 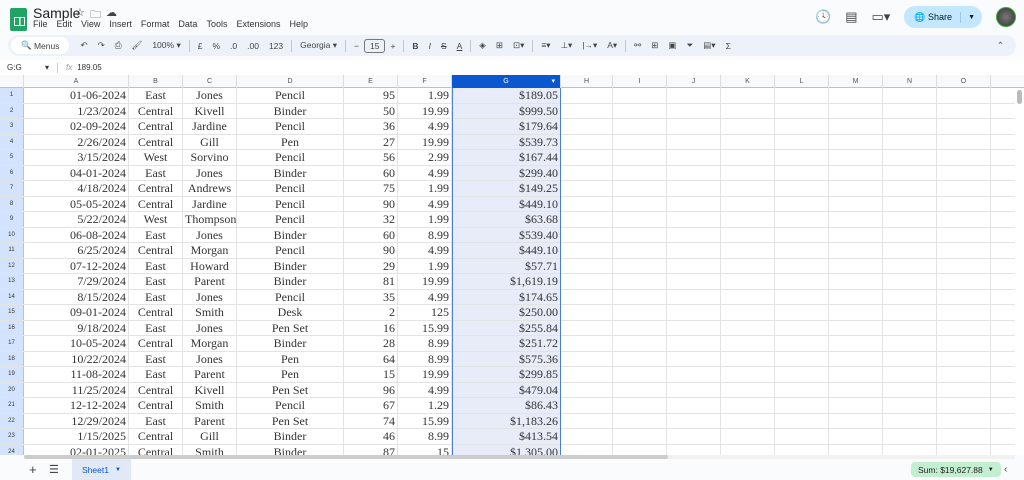 What do you see at coordinates (823, 17) in the screenshot?
I see `version-history-icon: 🕓` at bounding box center [823, 17].